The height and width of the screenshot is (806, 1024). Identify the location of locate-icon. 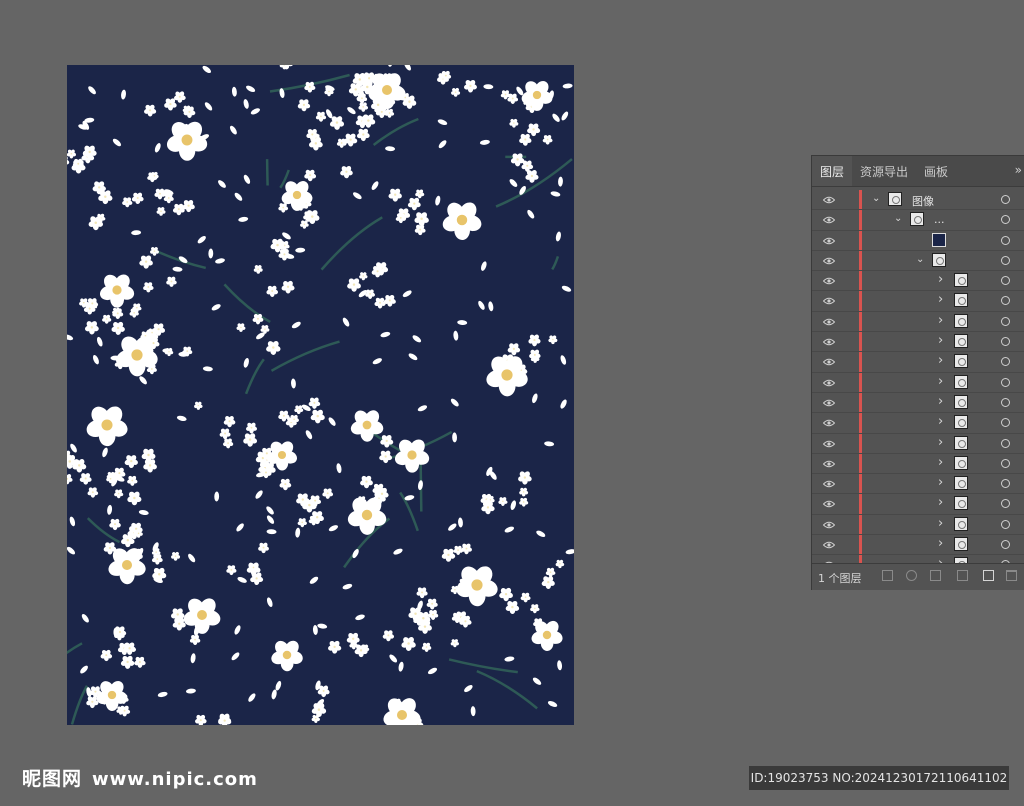
(911, 575).